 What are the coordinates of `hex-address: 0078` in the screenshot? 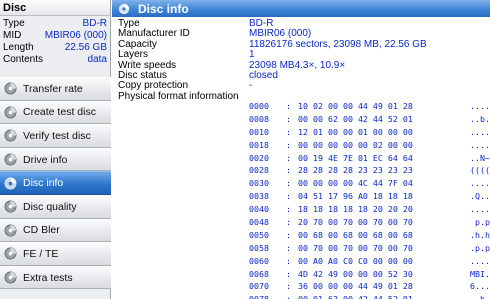 It's located at (267, 296).